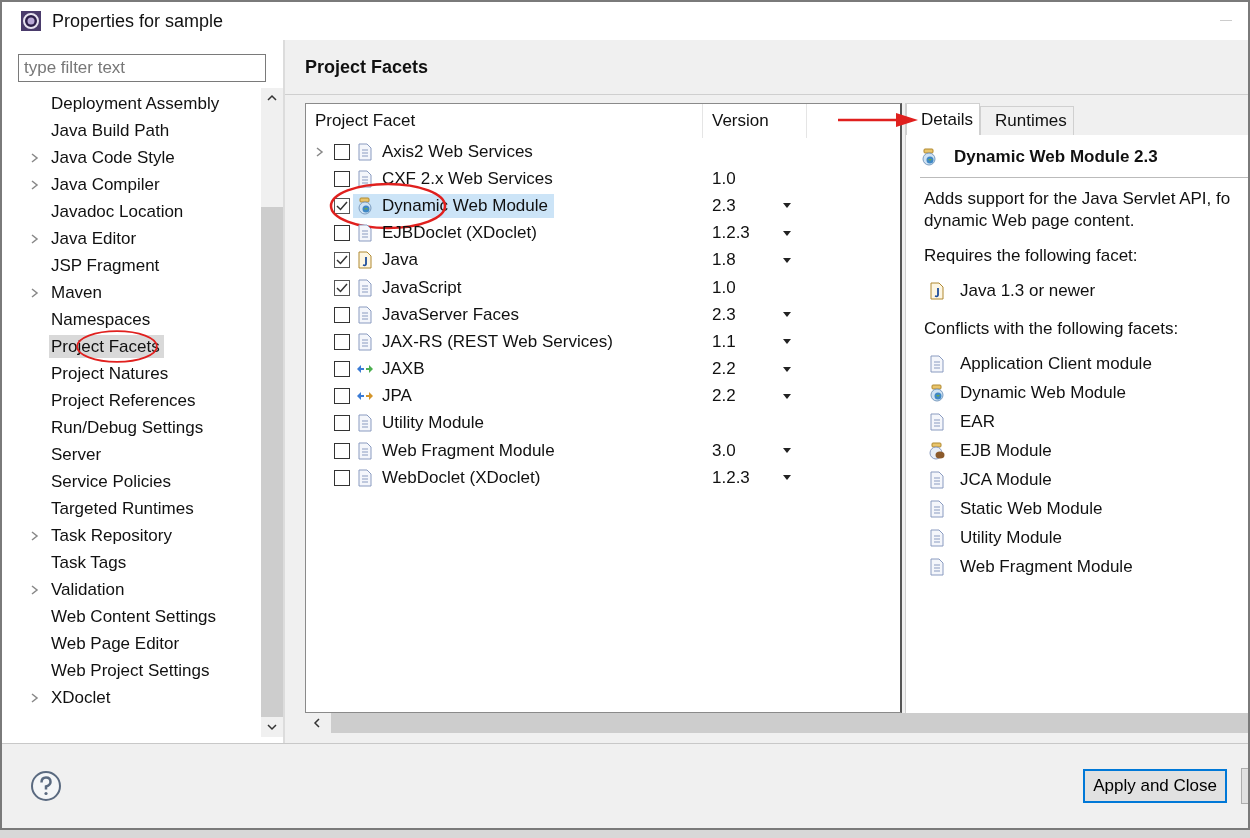 This screenshot has height=838, width=1250. What do you see at coordinates (439, 314) in the screenshot?
I see `facet-name: JavaServer Faces` at bounding box center [439, 314].